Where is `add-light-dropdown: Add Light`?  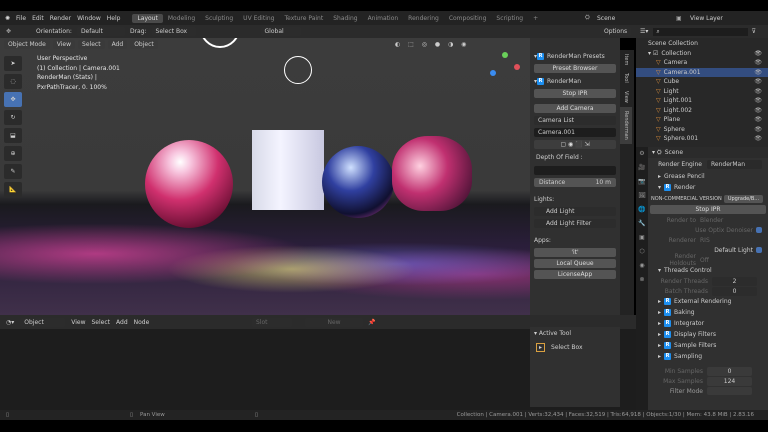 add-light-dropdown: Add Light is located at coordinates (575, 211).